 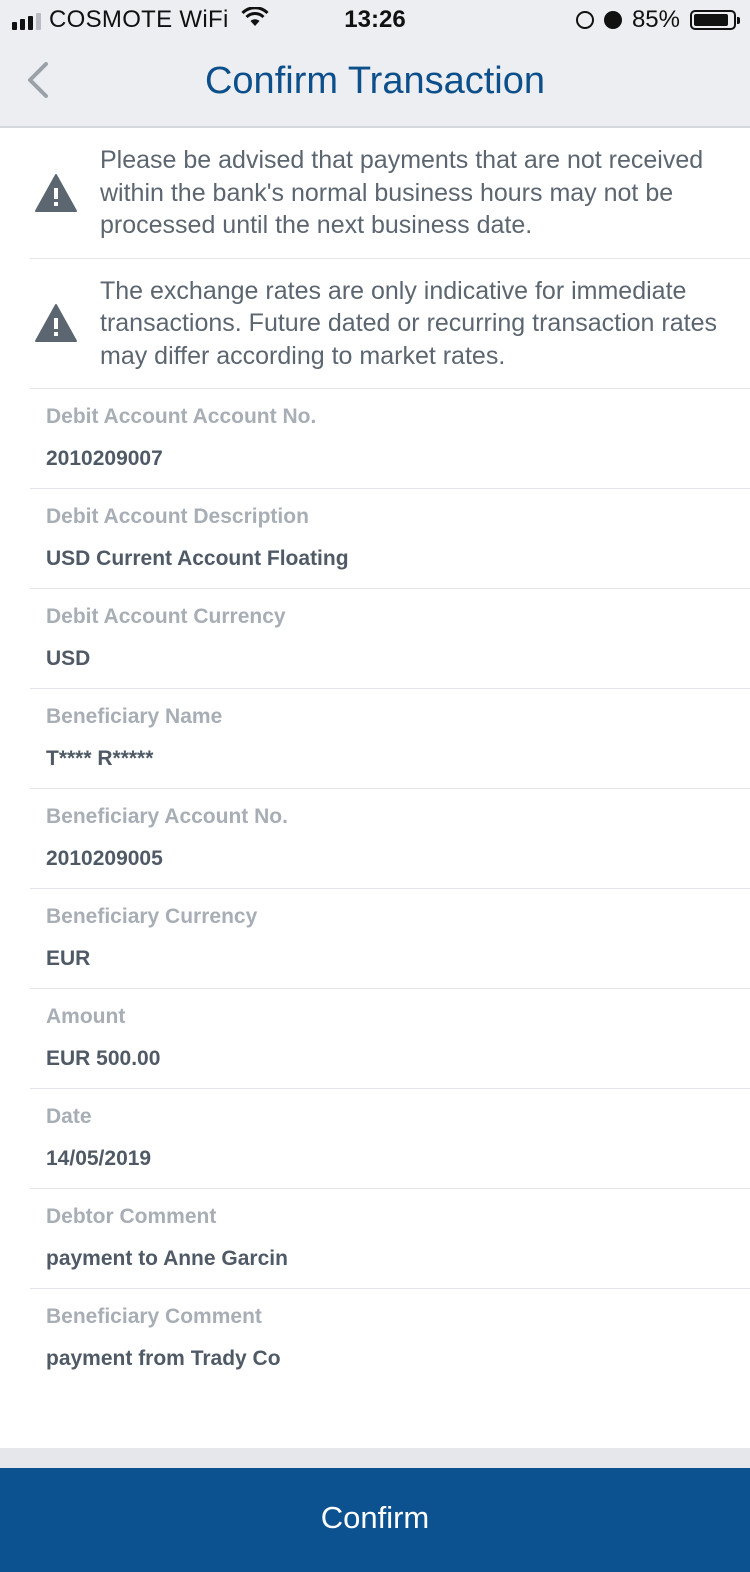 I want to click on field-label: Date, so click(x=69, y=1116).